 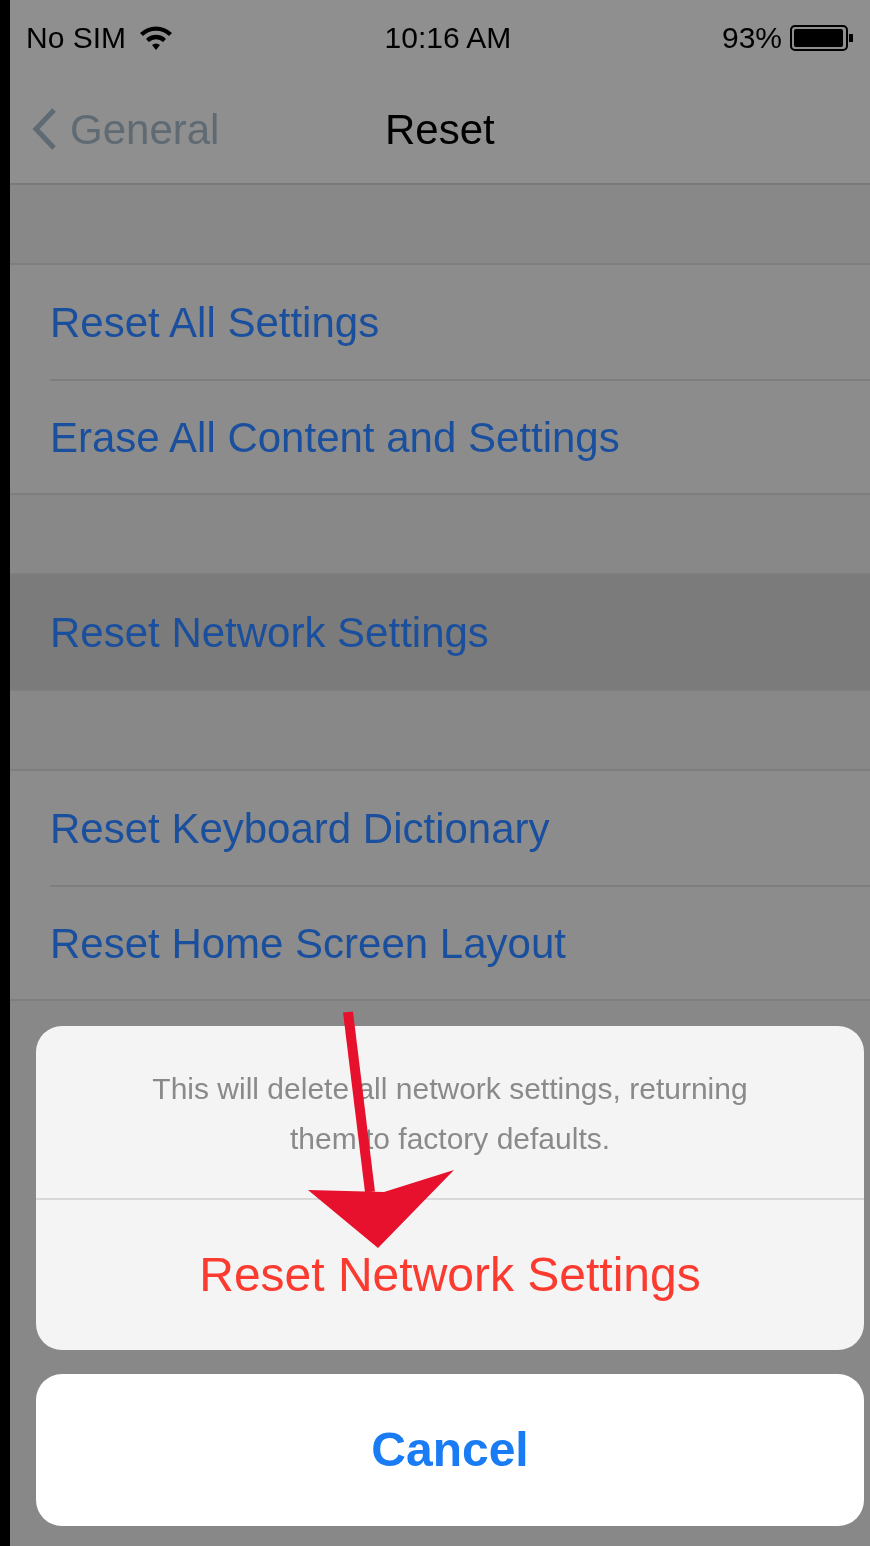 What do you see at coordinates (45, 129) in the screenshot?
I see `chevron-left-icon` at bounding box center [45, 129].